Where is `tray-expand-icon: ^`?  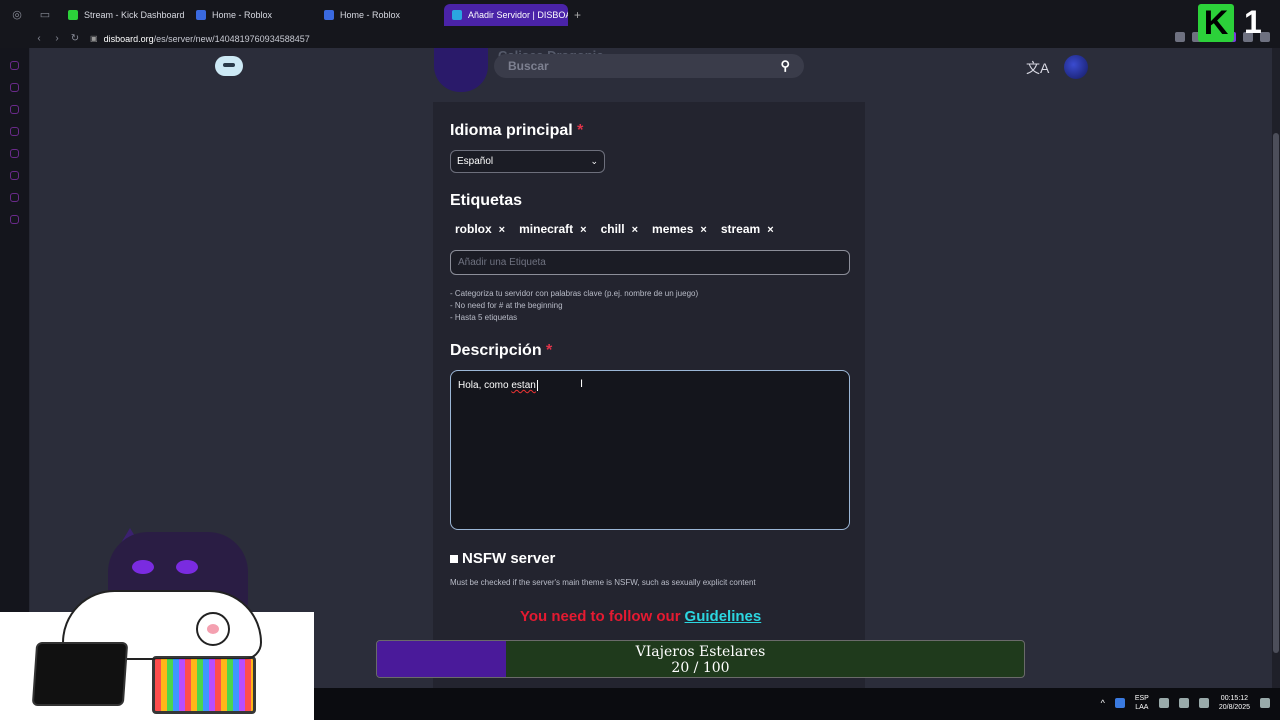
tray-expand-icon: ^ is located at coordinates (1103, 703).